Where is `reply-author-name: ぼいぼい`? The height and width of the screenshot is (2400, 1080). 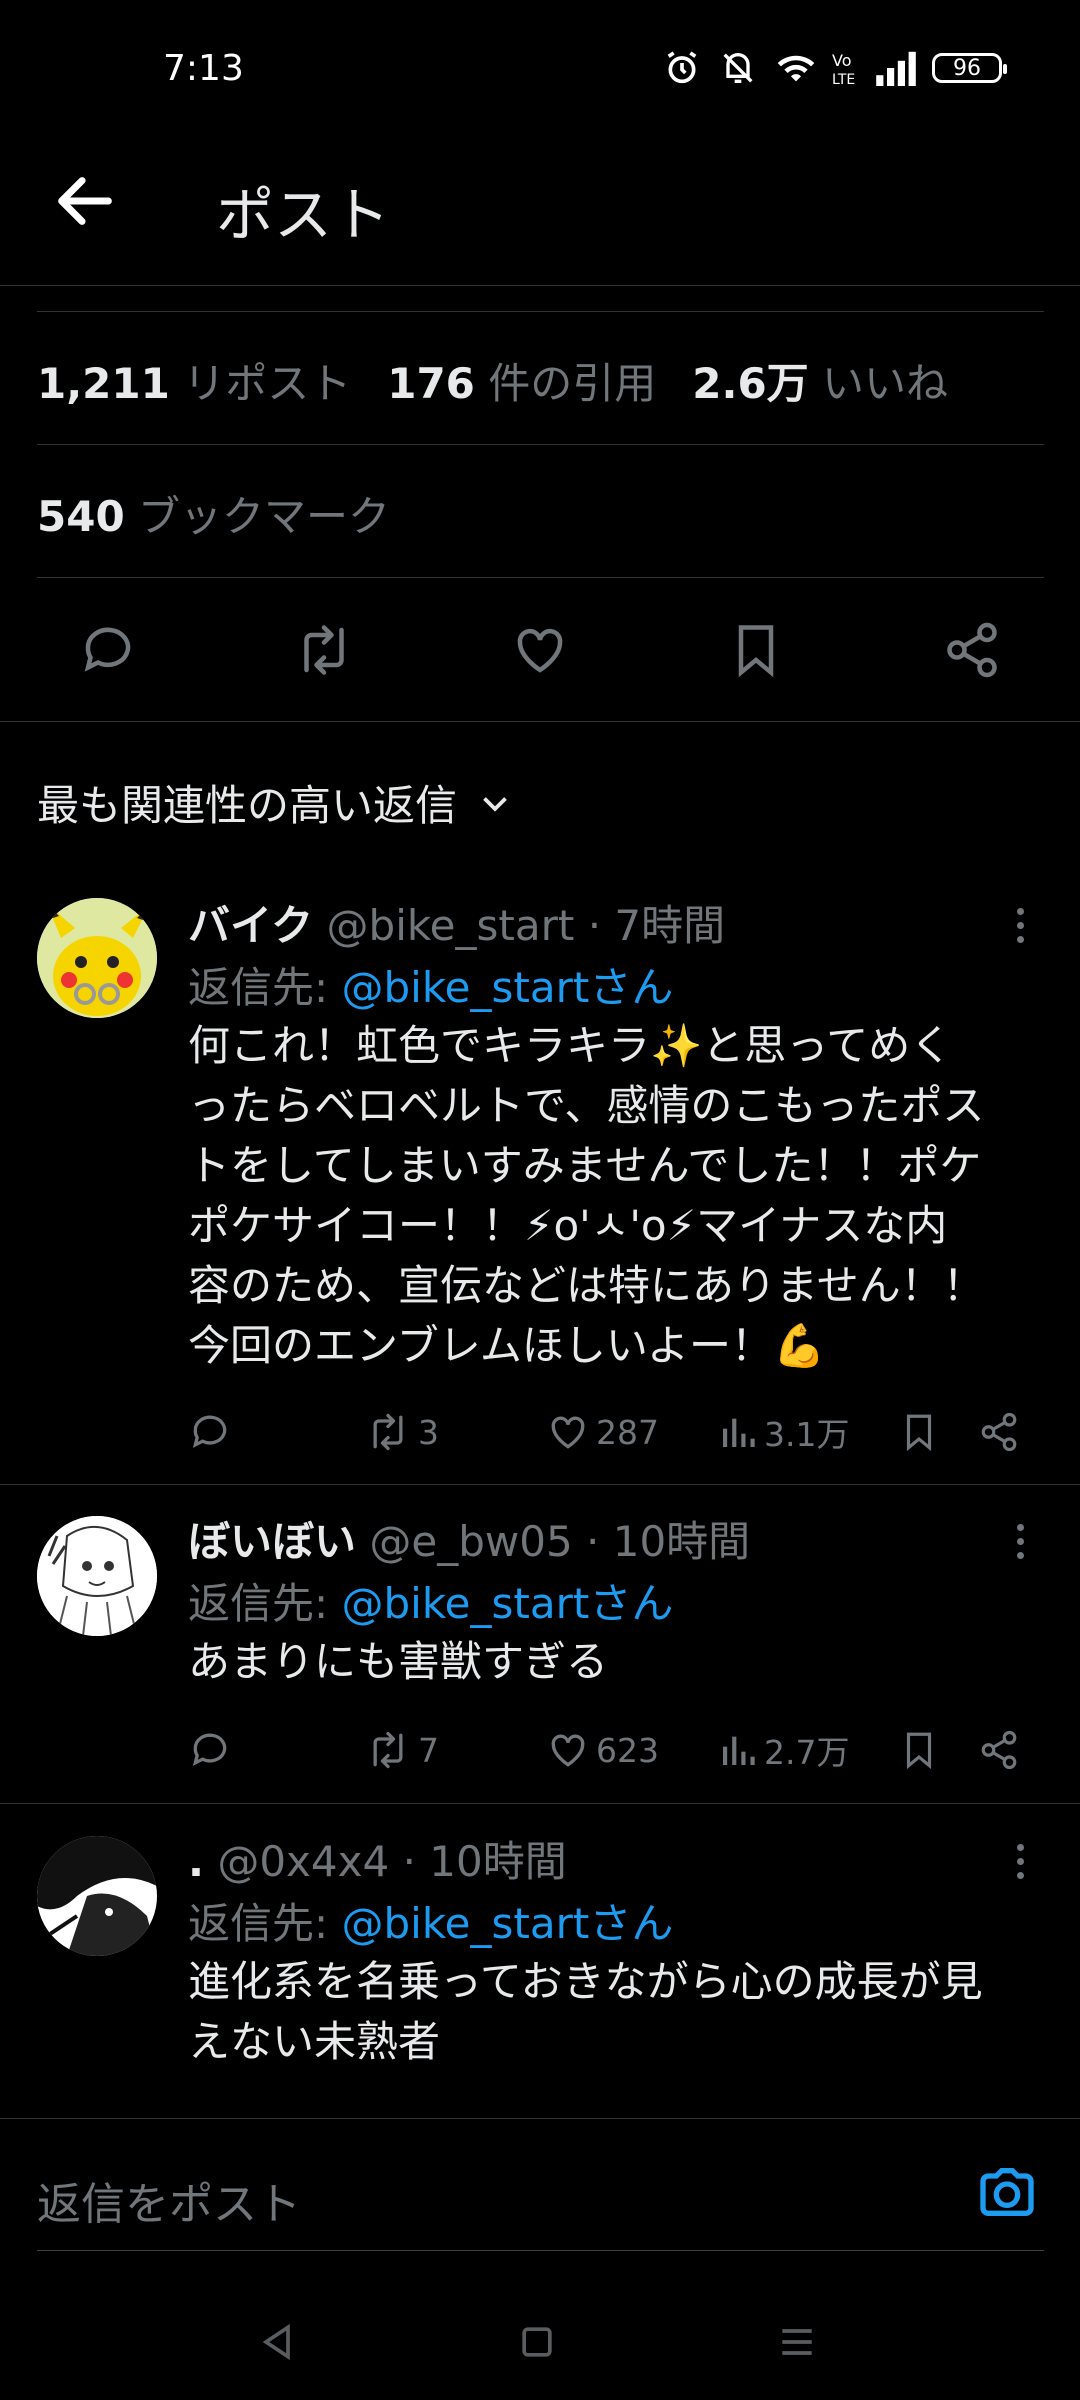 reply-author-name: ぼいぼい is located at coordinates (272, 1541).